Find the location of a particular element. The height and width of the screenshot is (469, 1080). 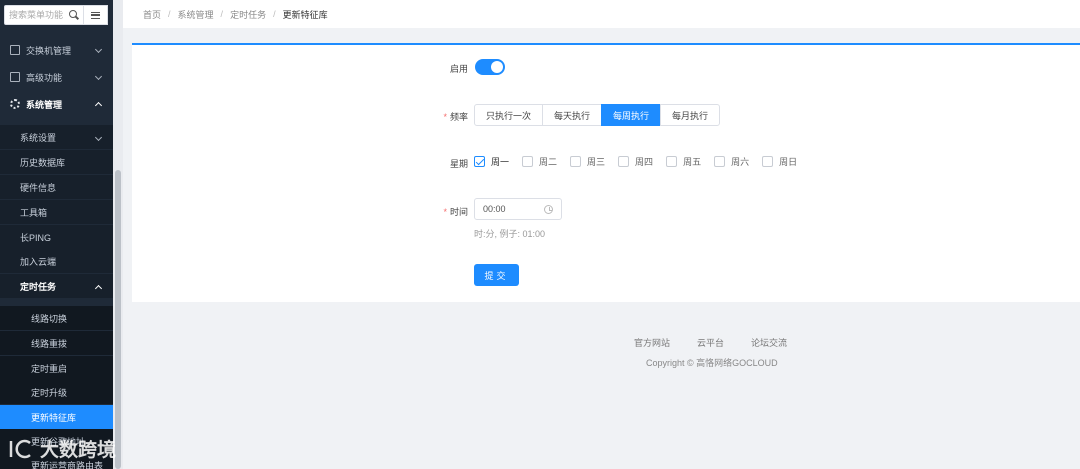

time-hint: 时:分, 例子: 01:00 is located at coordinates (510, 234).